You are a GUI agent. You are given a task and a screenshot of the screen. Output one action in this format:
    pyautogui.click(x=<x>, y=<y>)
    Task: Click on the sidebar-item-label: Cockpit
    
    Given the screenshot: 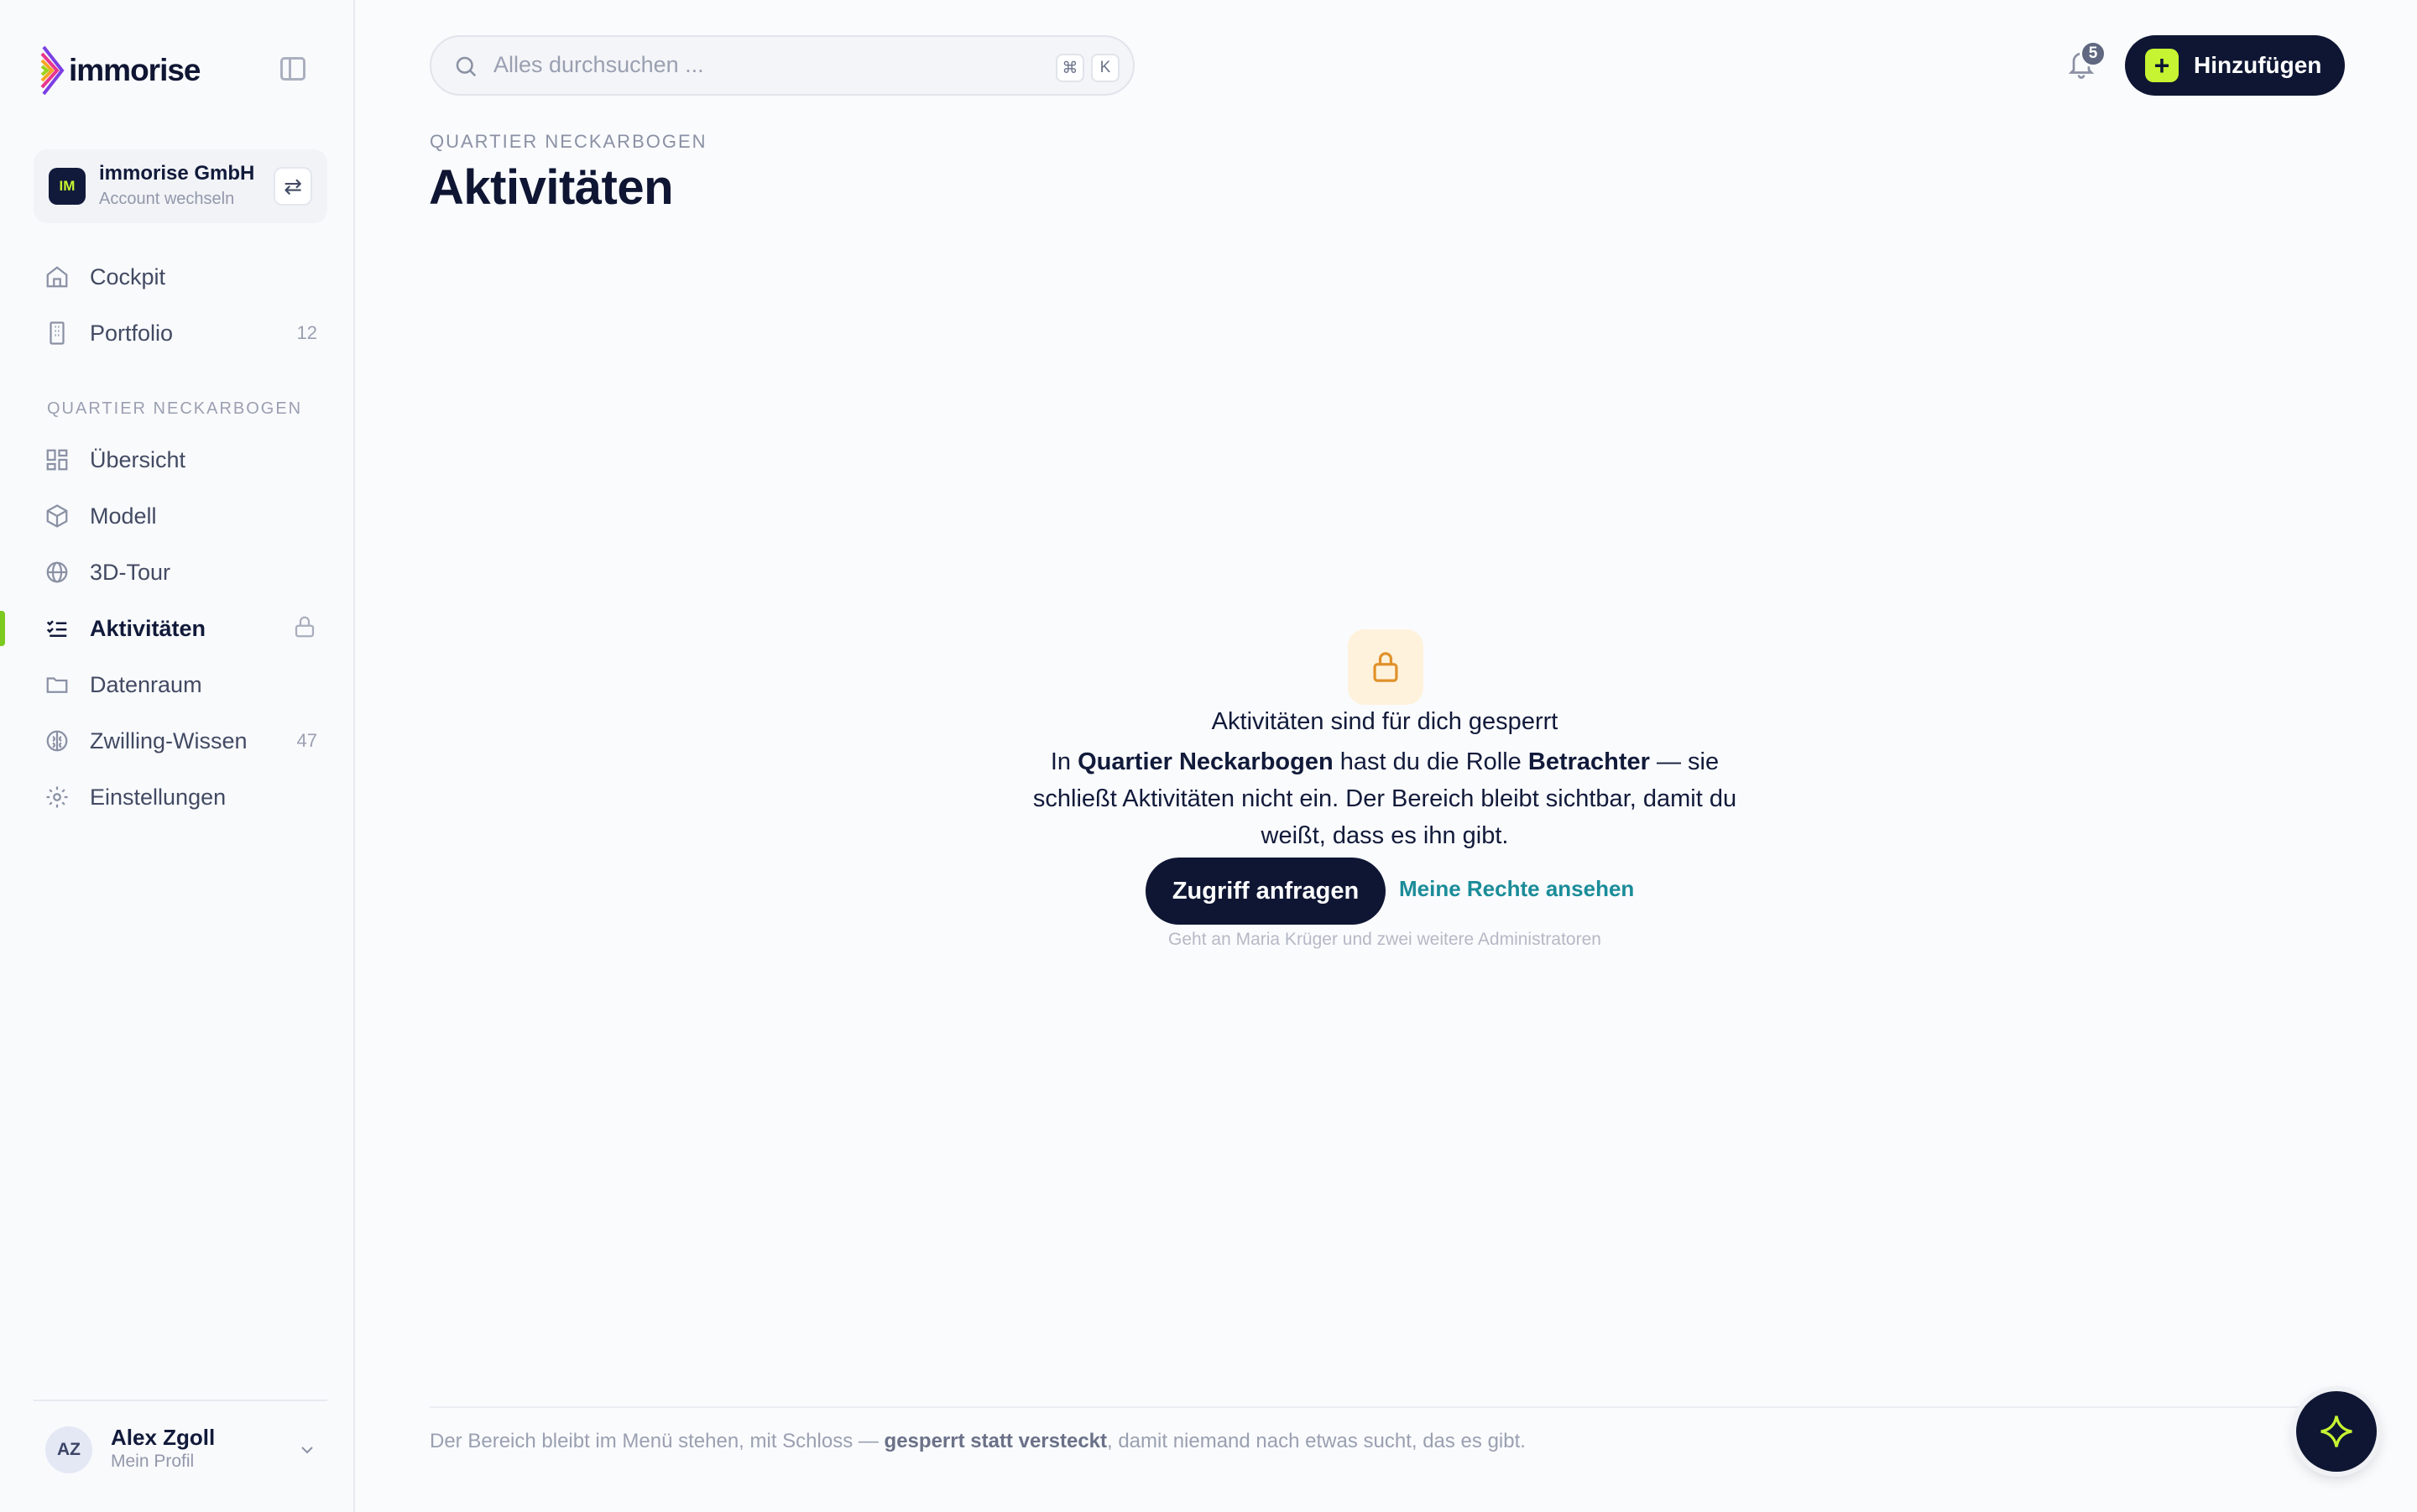 What is the action you would take?
    pyautogui.click(x=128, y=276)
    